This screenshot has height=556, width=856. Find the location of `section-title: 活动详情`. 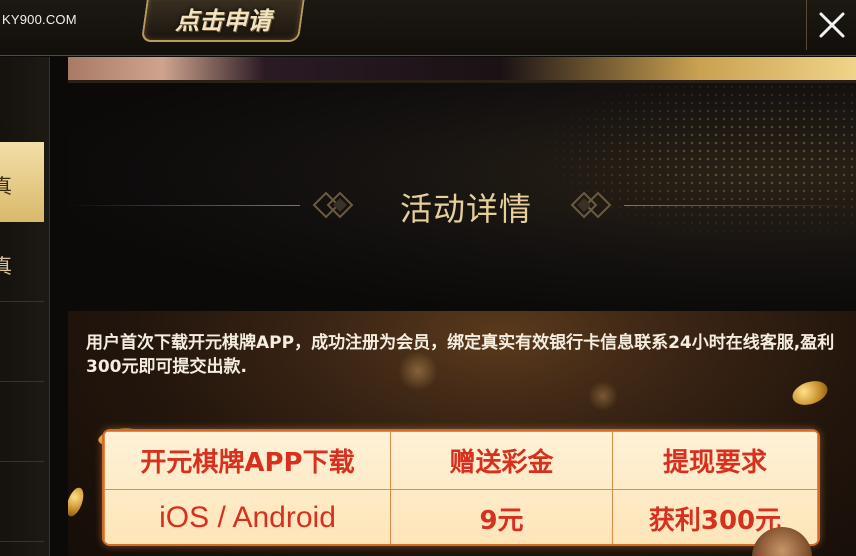

section-title: 活动详情 is located at coordinates (465, 209).